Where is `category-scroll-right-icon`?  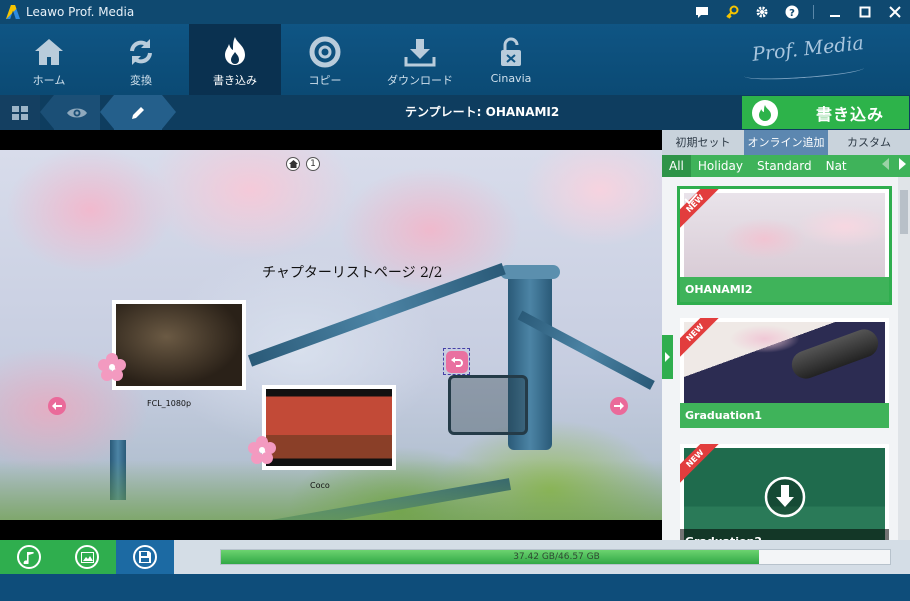 category-scroll-right-icon is located at coordinates (902, 164).